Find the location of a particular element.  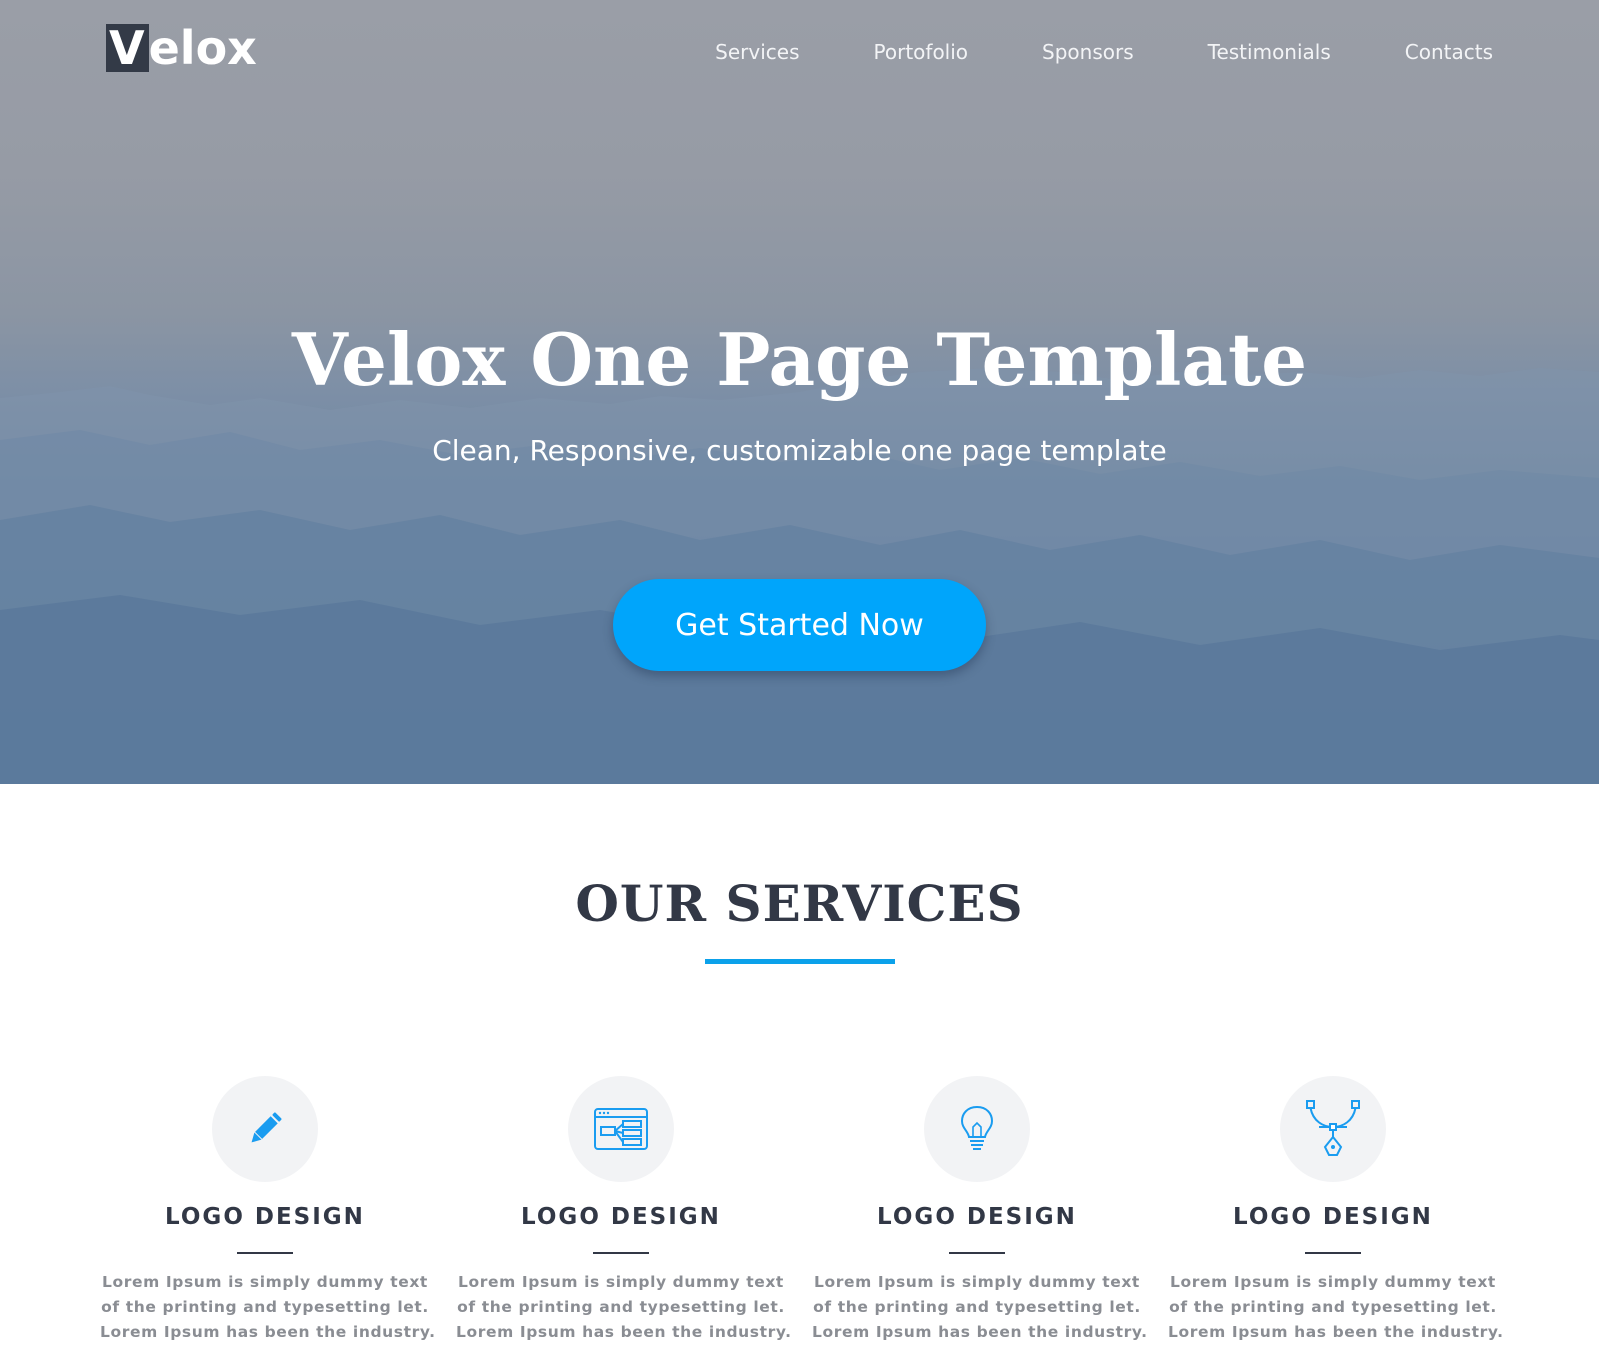

pencil-icon is located at coordinates (266, 1127).